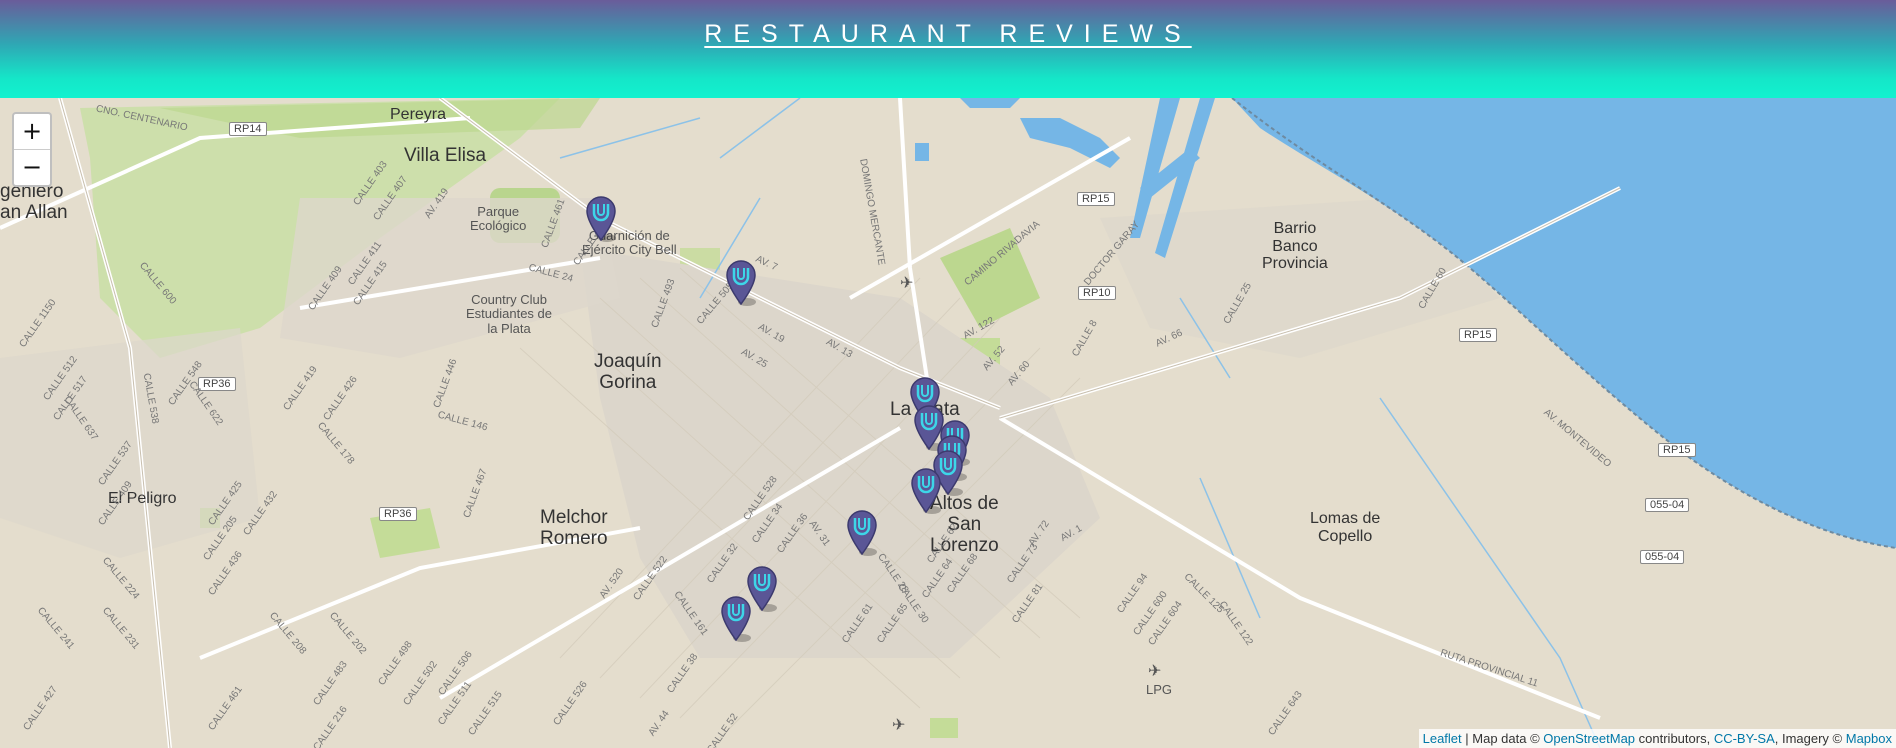 This screenshot has width=1896, height=748. I want to click on zoom-in-button: +, so click(32, 131).